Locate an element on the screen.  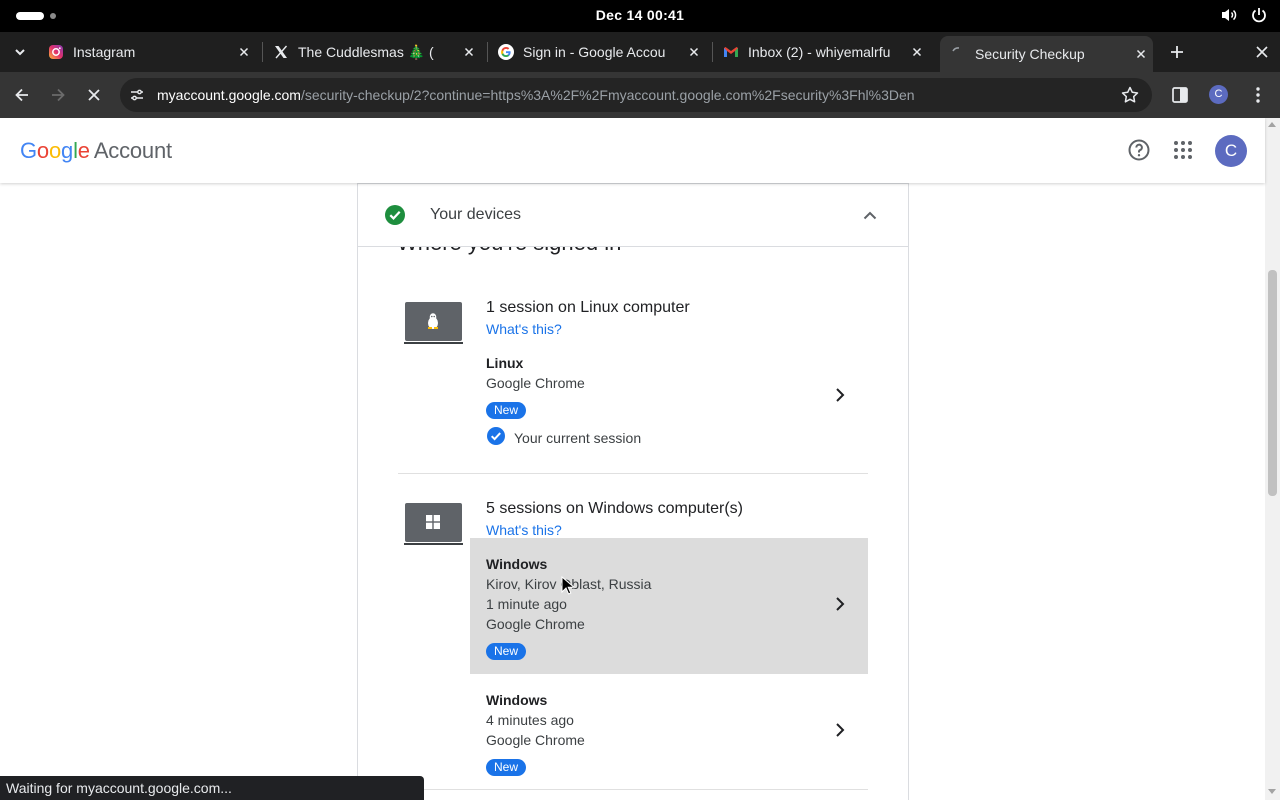
chrome-menu-icon is located at coordinates (1258, 95).